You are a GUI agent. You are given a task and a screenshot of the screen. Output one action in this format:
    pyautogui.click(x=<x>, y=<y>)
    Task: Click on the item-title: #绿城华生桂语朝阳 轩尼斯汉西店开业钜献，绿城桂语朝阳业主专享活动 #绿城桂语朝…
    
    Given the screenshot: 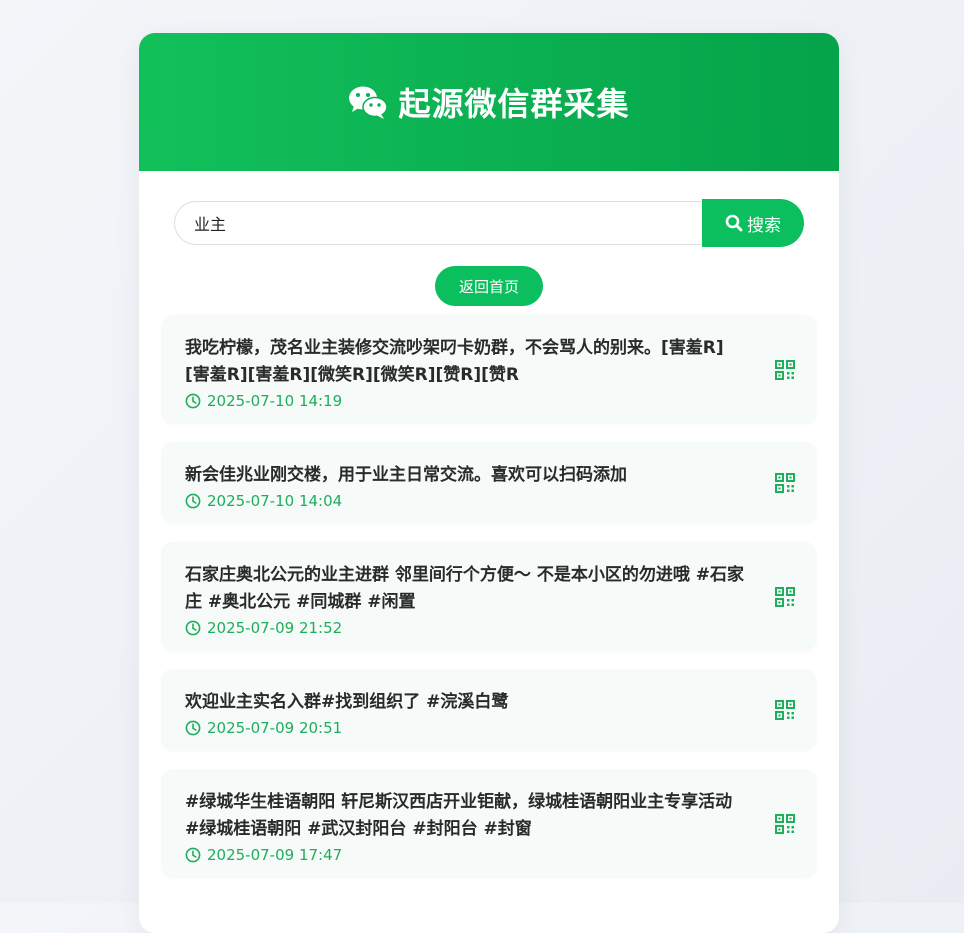 What is the action you would take?
    pyautogui.click(x=459, y=815)
    